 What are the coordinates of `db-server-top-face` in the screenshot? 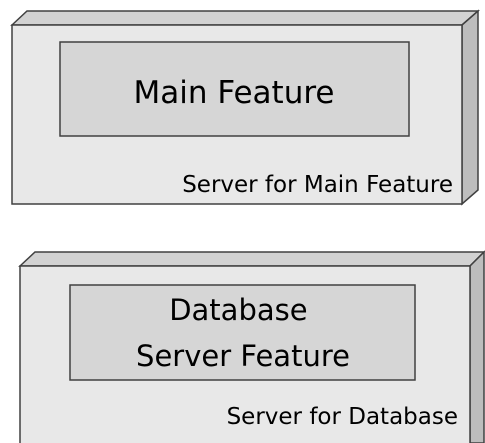 It's located at (251, 259).